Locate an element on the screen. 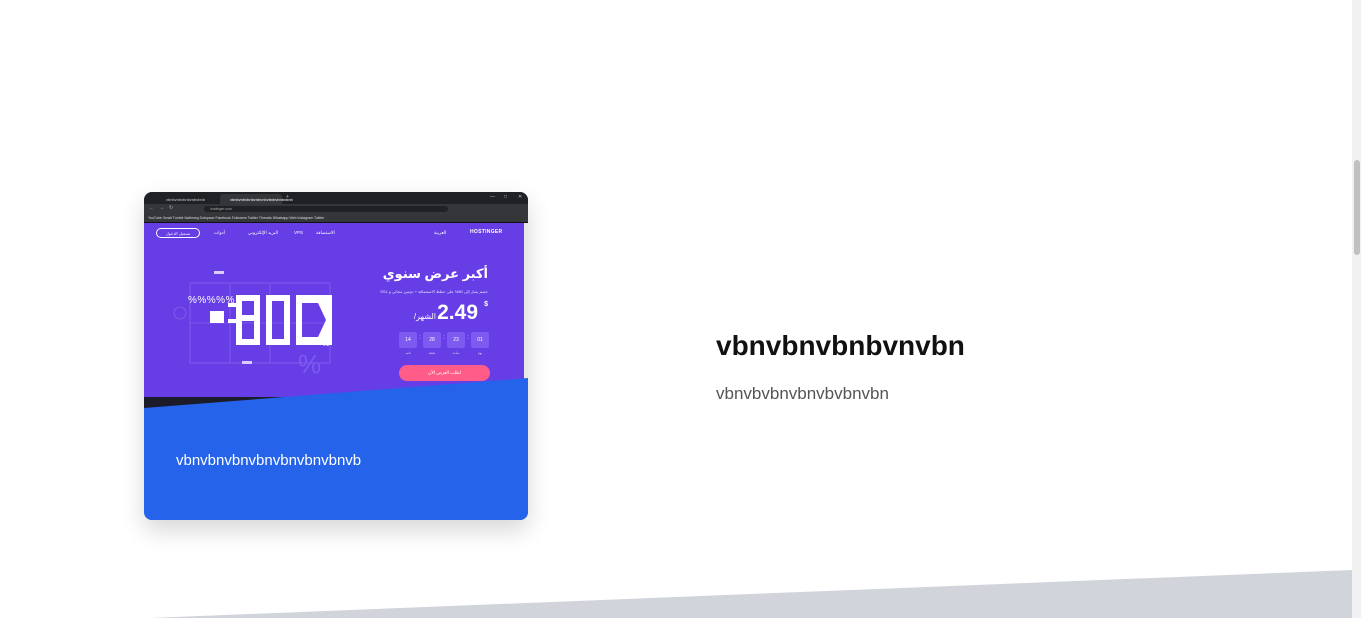 The height and width of the screenshot is (618, 1361). login-button: تسجيل الدخول is located at coordinates (178, 233).